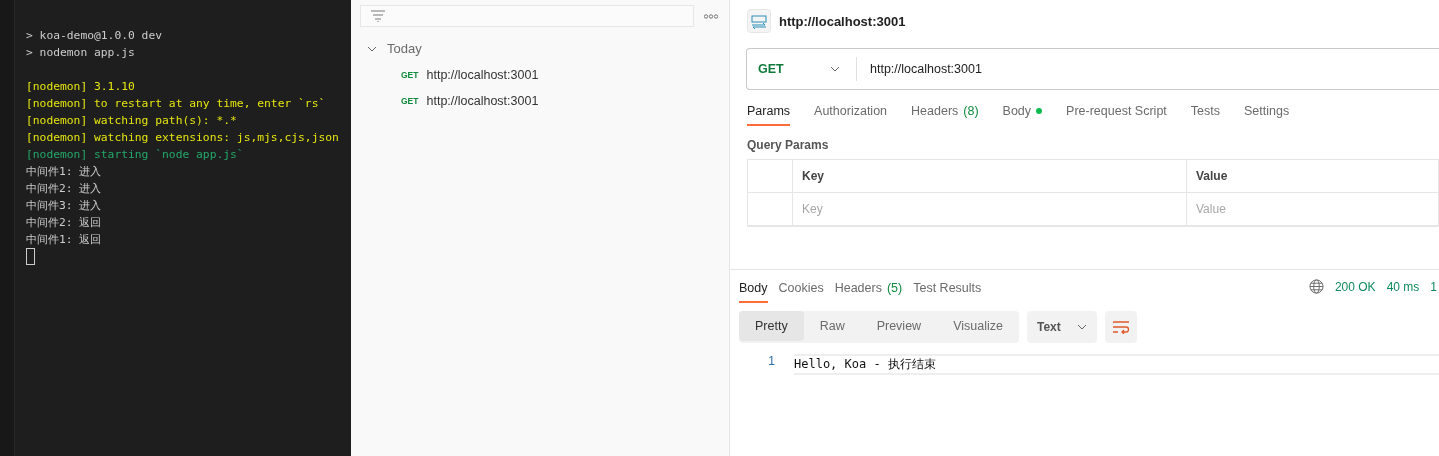  What do you see at coordinates (378, 16) in the screenshot?
I see `filter-icon` at bounding box center [378, 16].